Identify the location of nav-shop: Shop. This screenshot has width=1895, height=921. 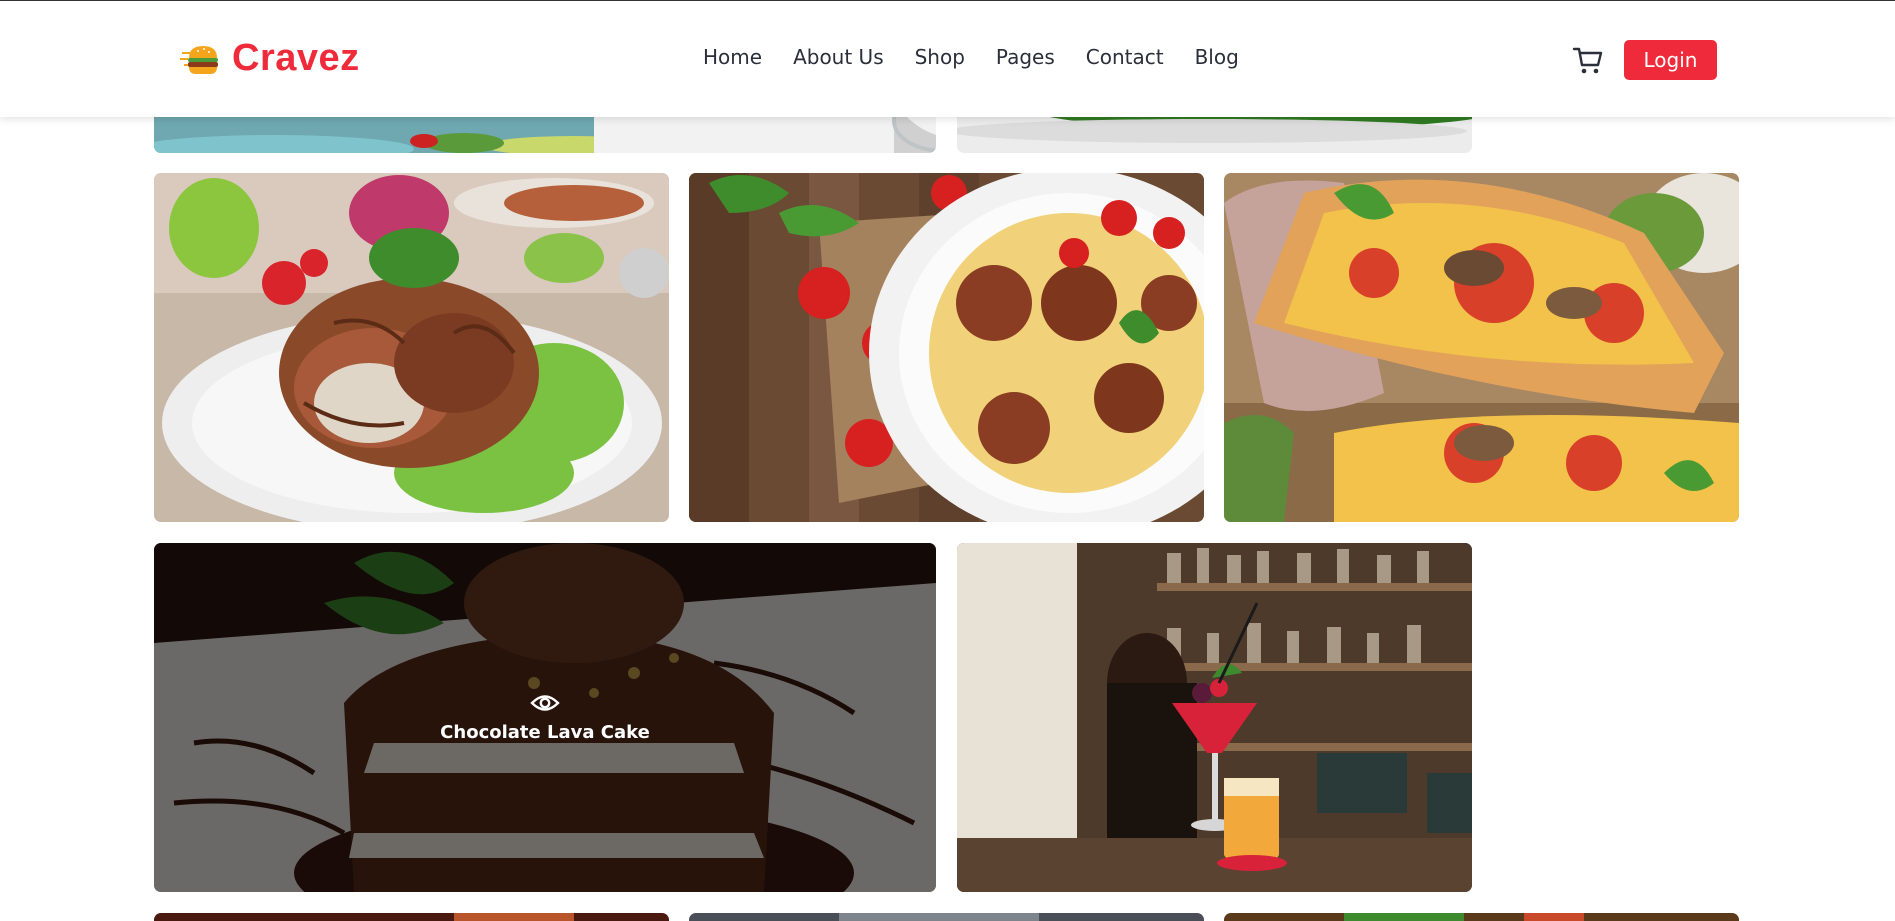
(940, 57).